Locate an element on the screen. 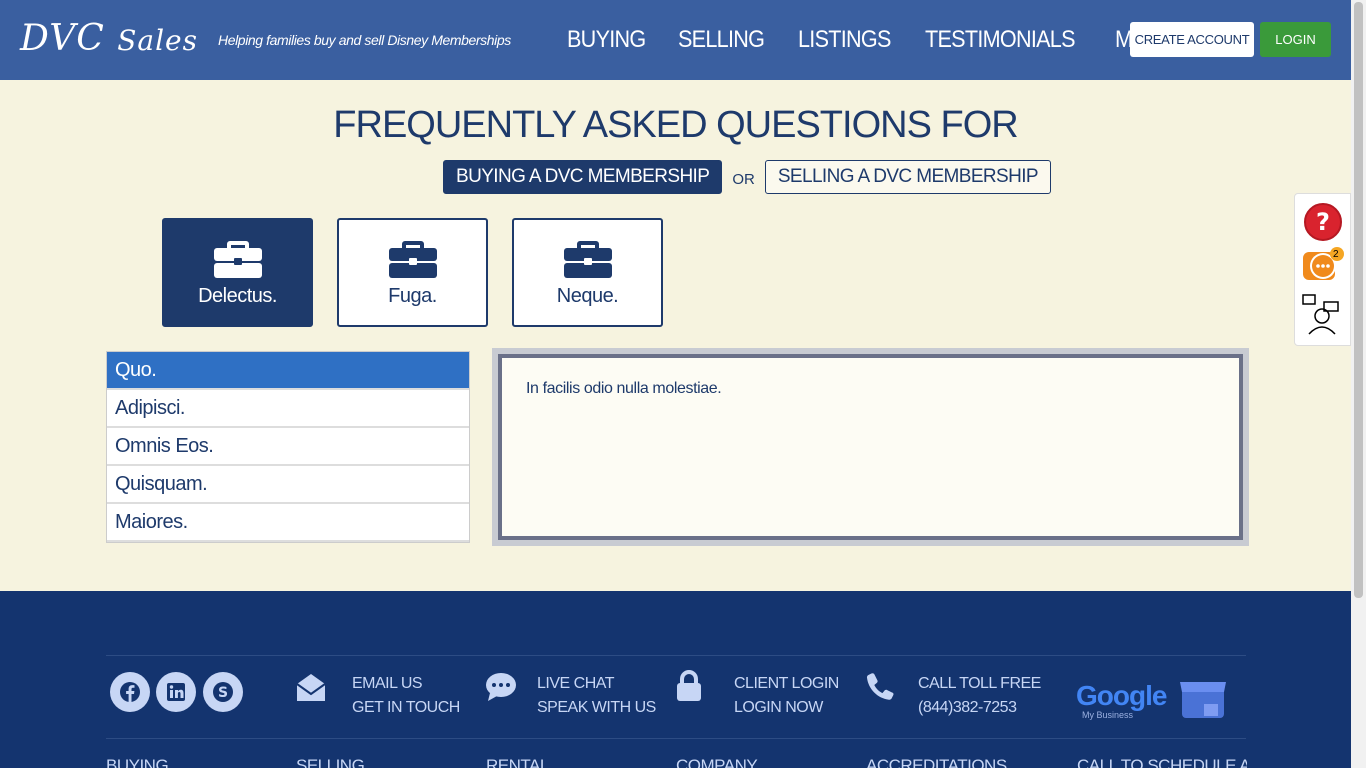  chat-icon is located at coordinates (501, 687).